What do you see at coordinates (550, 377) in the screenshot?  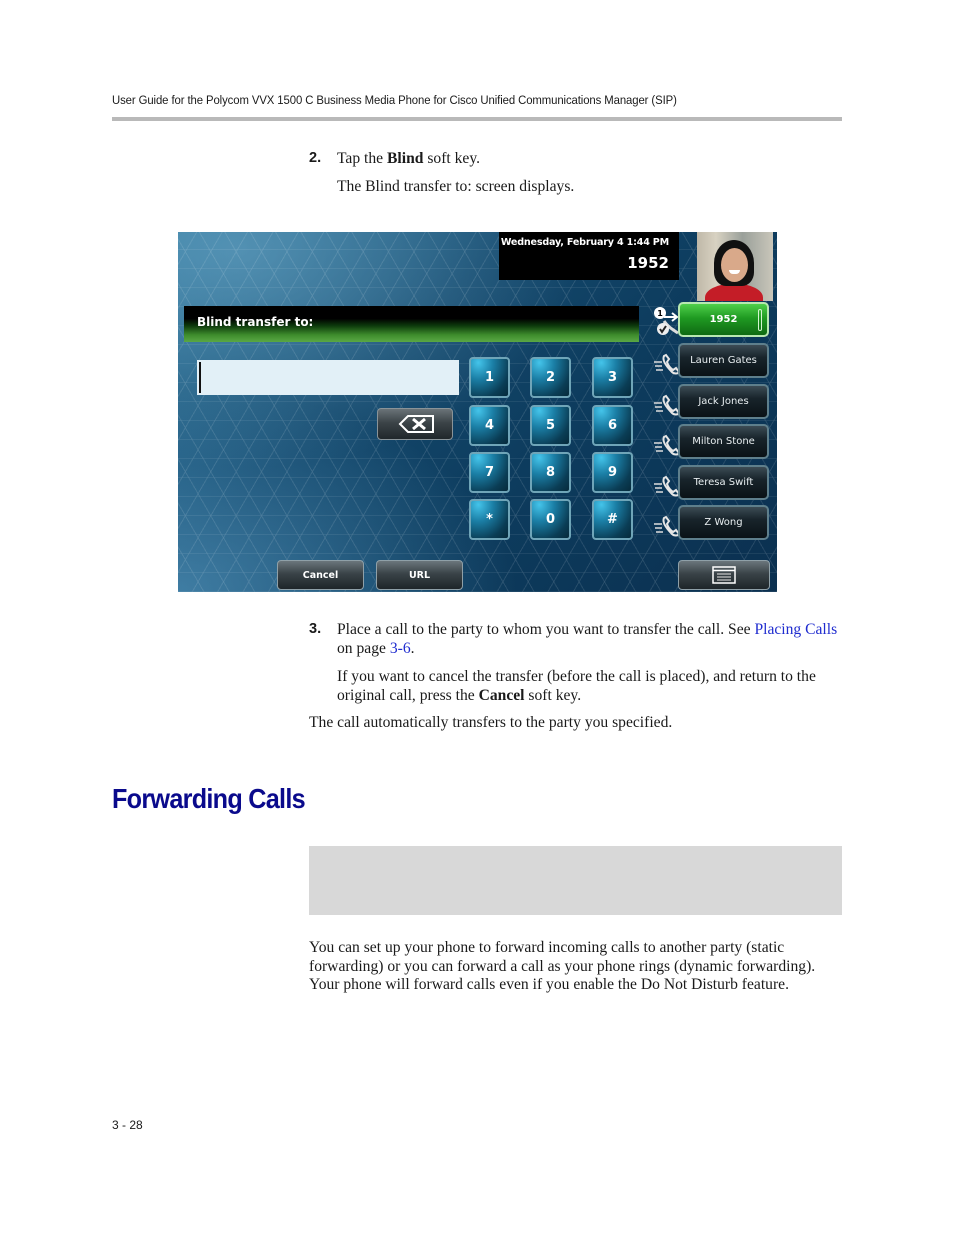 I see `keypad-key-2: 2` at bounding box center [550, 377].